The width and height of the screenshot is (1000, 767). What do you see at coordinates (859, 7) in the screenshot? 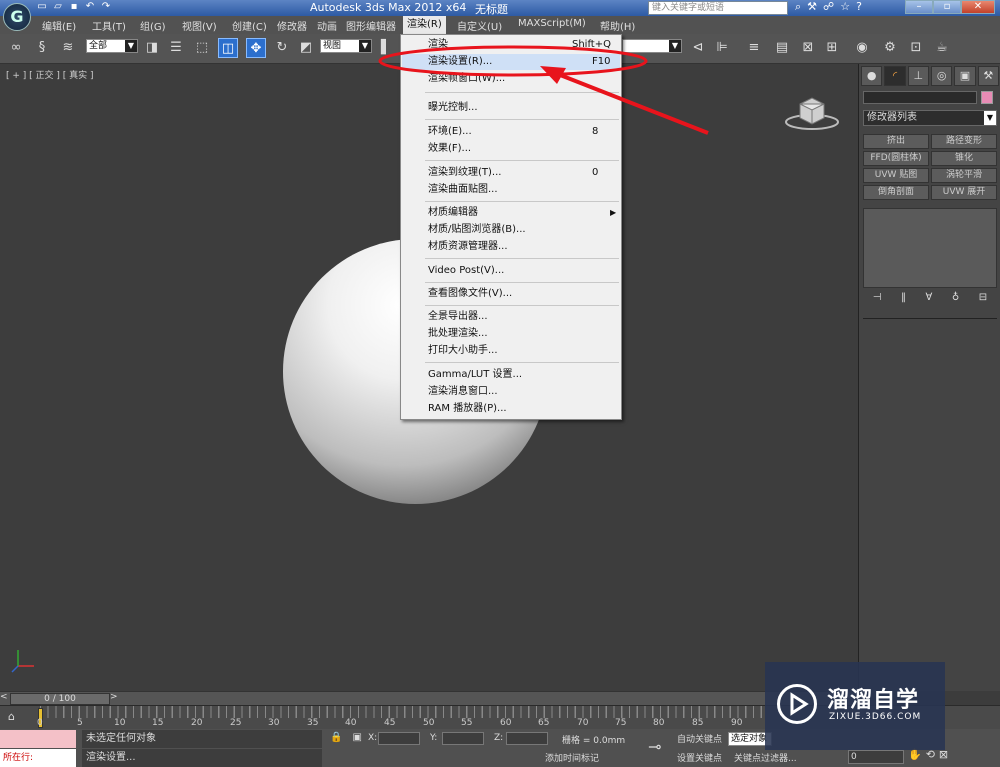
I see `help-icon: ?` at bounding box center [859, 7].